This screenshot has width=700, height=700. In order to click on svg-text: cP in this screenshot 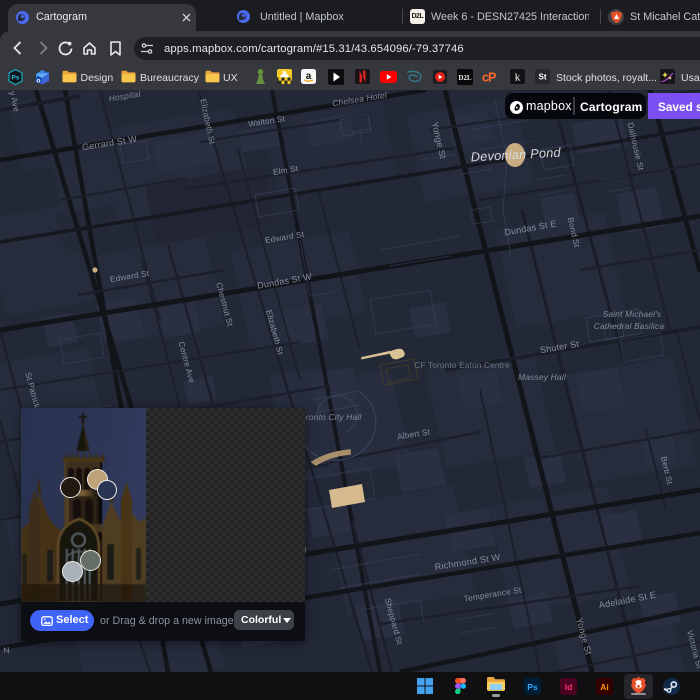, I will do `click(489, 77)`.